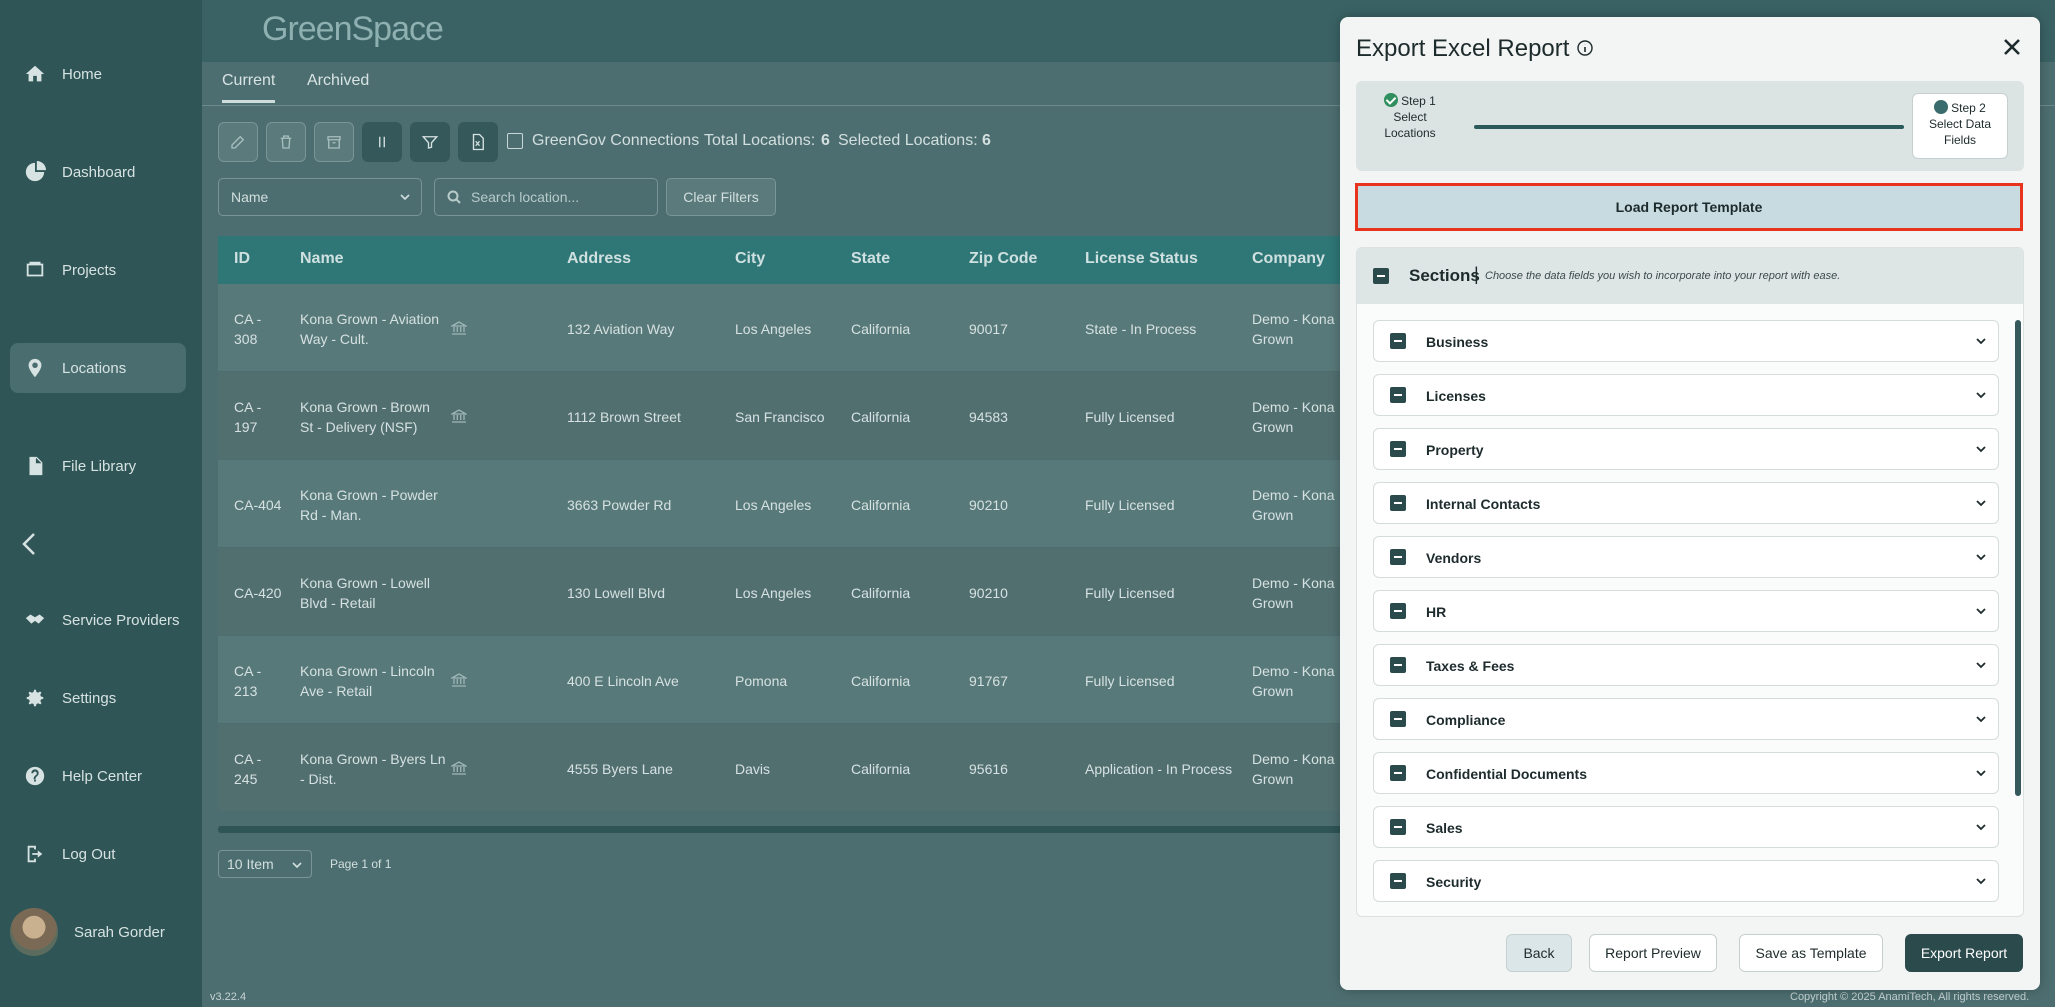  What do you see at coordinates (478, 142) in the screenshot?
I see `export-excel-button` at bounding box center [478, 142].